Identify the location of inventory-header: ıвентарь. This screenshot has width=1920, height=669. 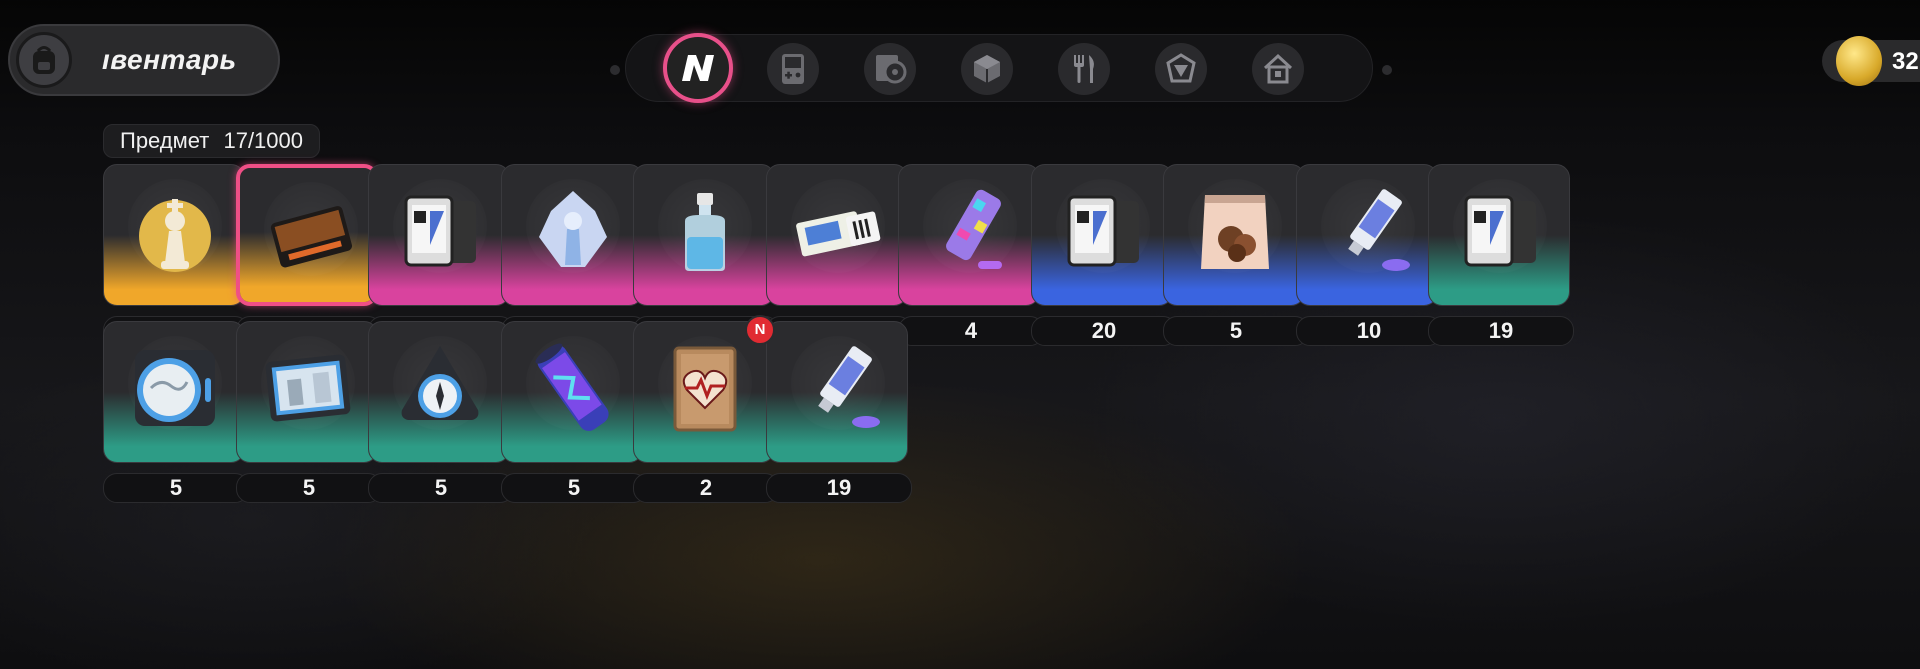
(144, 60).